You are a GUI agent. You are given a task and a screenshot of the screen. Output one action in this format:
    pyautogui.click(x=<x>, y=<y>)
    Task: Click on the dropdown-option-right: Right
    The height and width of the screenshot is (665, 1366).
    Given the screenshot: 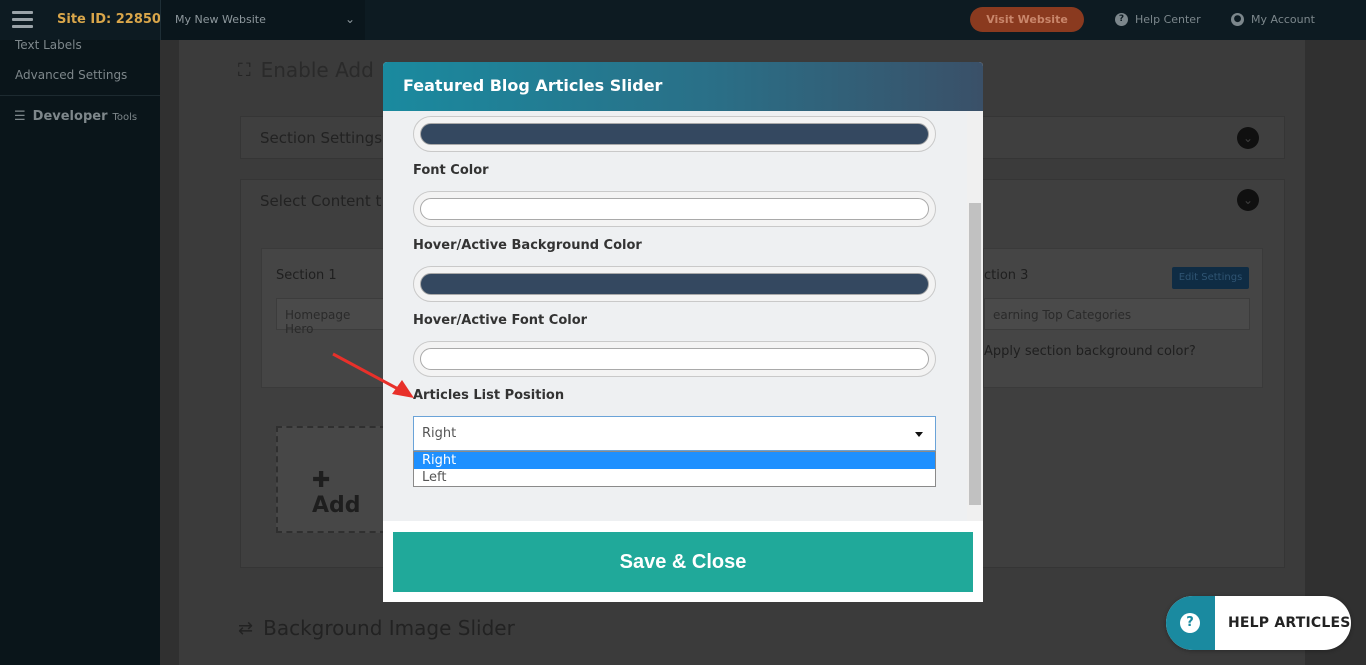 What is the action you would take?
    pyautogui.click(x=674, y=460)
    